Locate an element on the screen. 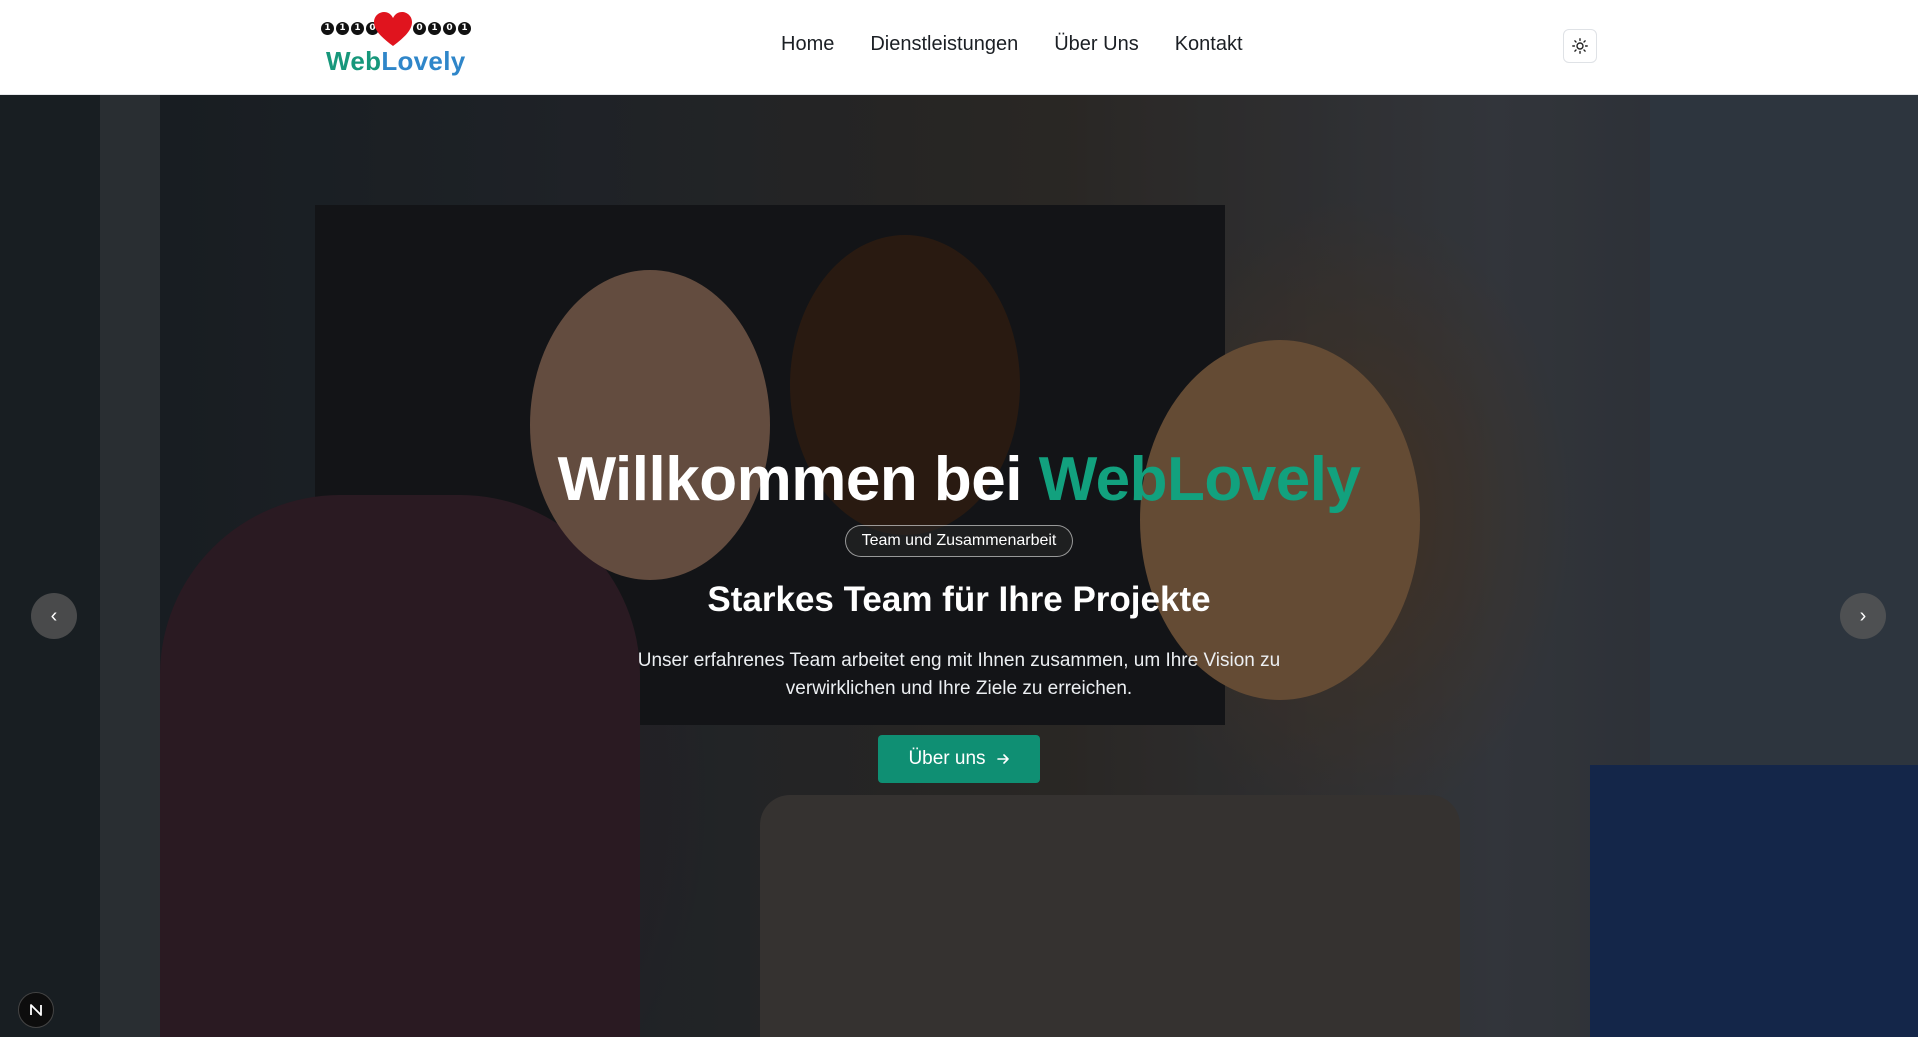 Image resolution: width=1918 pixels, height=1037 pixels. sun-icon is located at coordinates (1580, 46).